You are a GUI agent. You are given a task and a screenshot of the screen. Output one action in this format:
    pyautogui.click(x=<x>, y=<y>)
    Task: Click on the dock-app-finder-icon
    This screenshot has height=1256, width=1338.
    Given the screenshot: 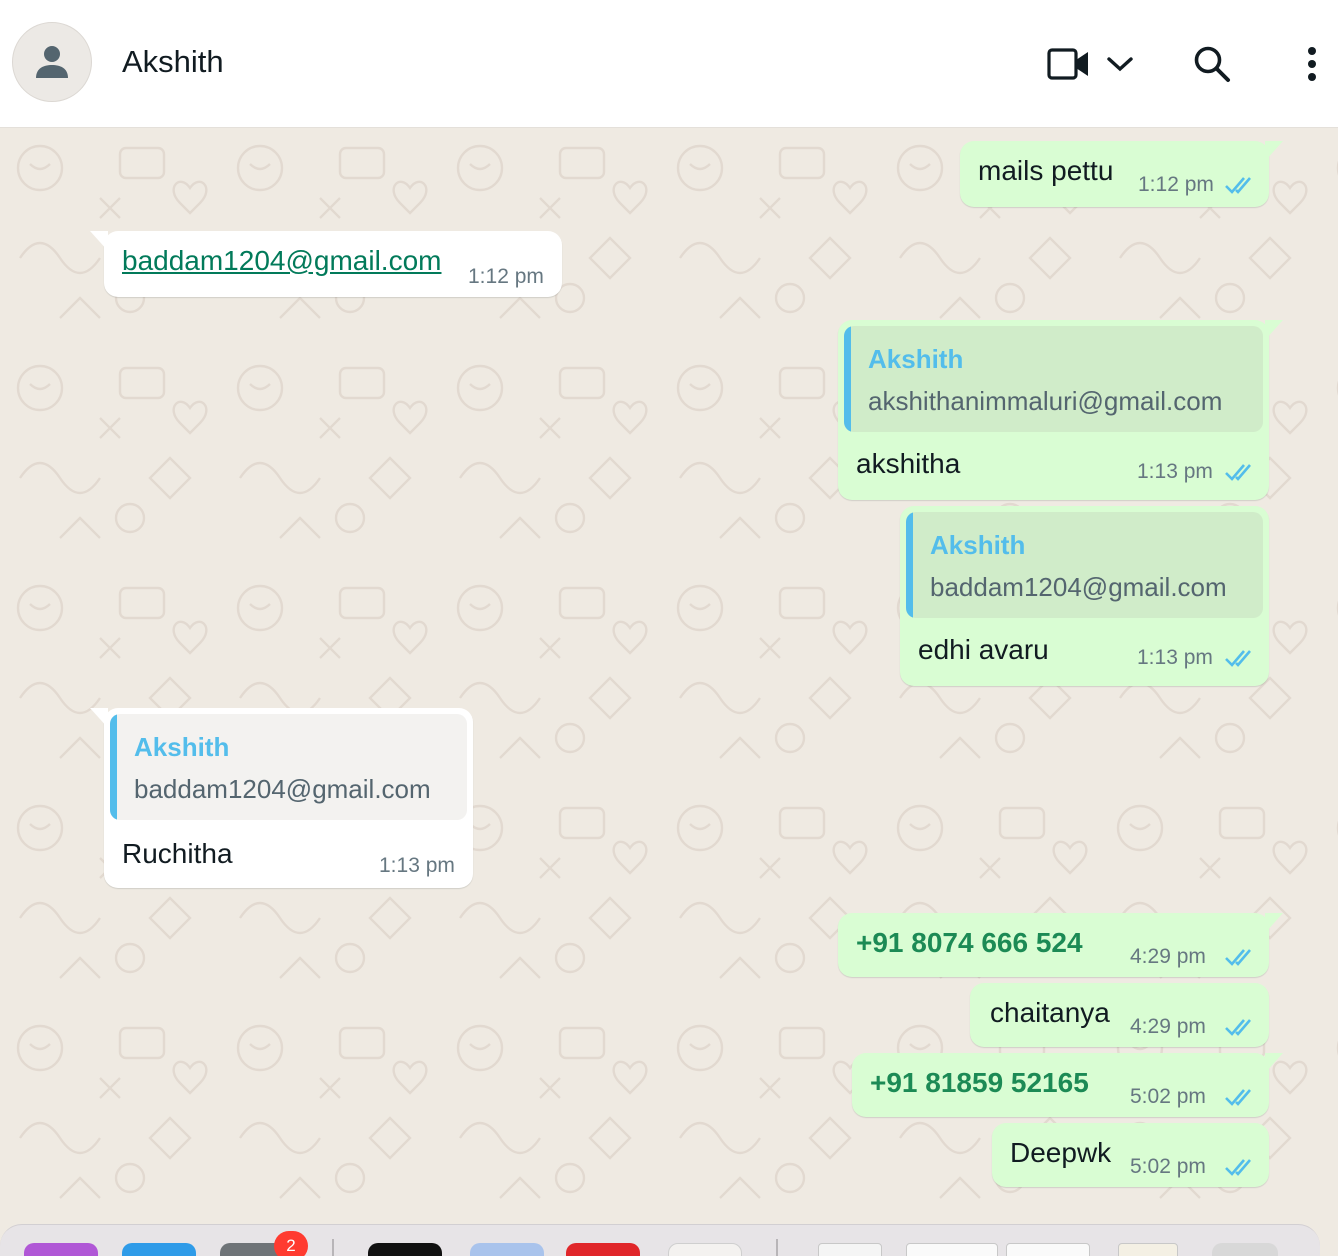 What is the action you would take?
    pyautogui.click(x=507, y=1249)
    